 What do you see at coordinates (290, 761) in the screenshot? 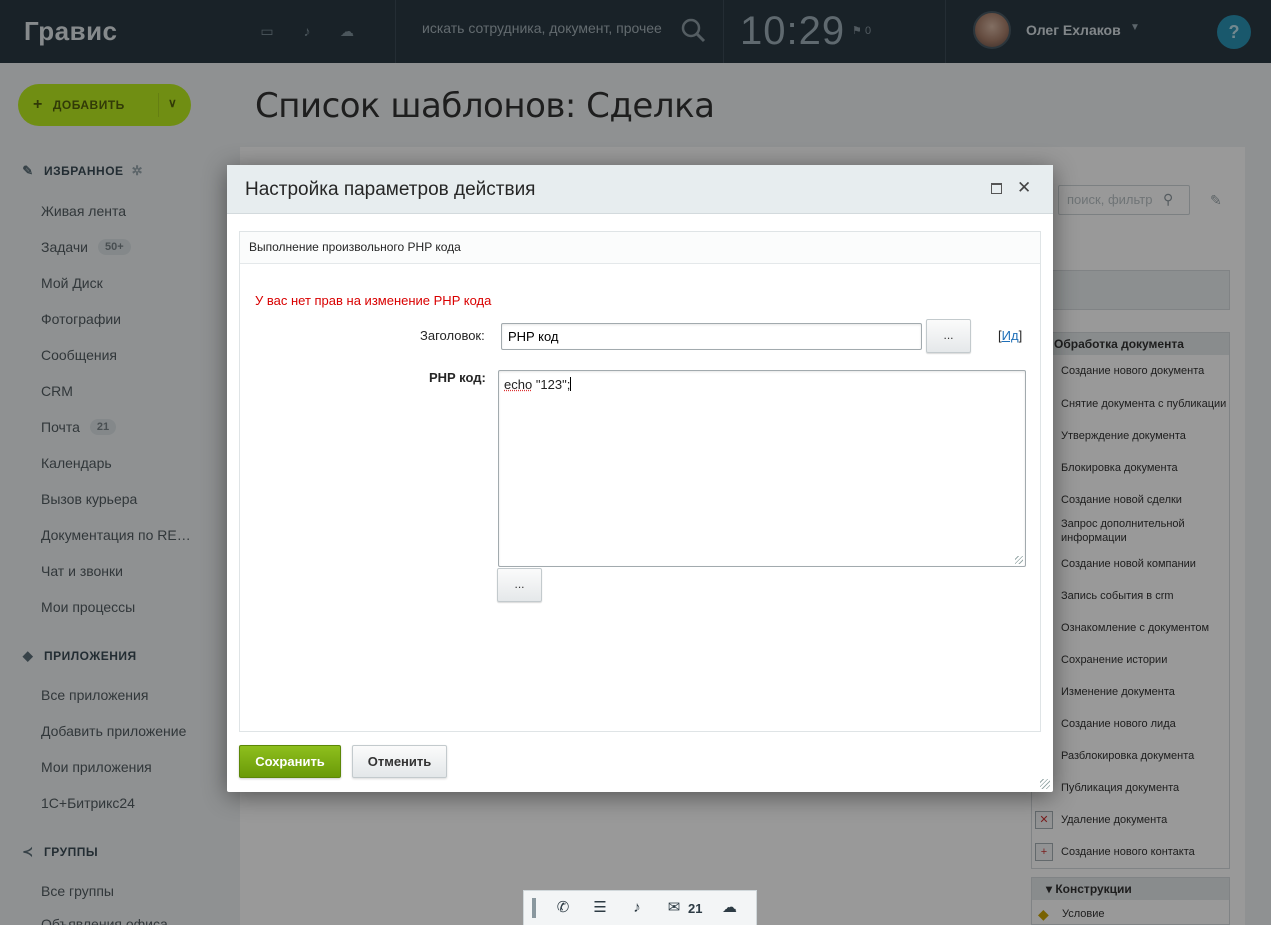
I see `save-button: Сохранить` at bounding box center [290, 761].